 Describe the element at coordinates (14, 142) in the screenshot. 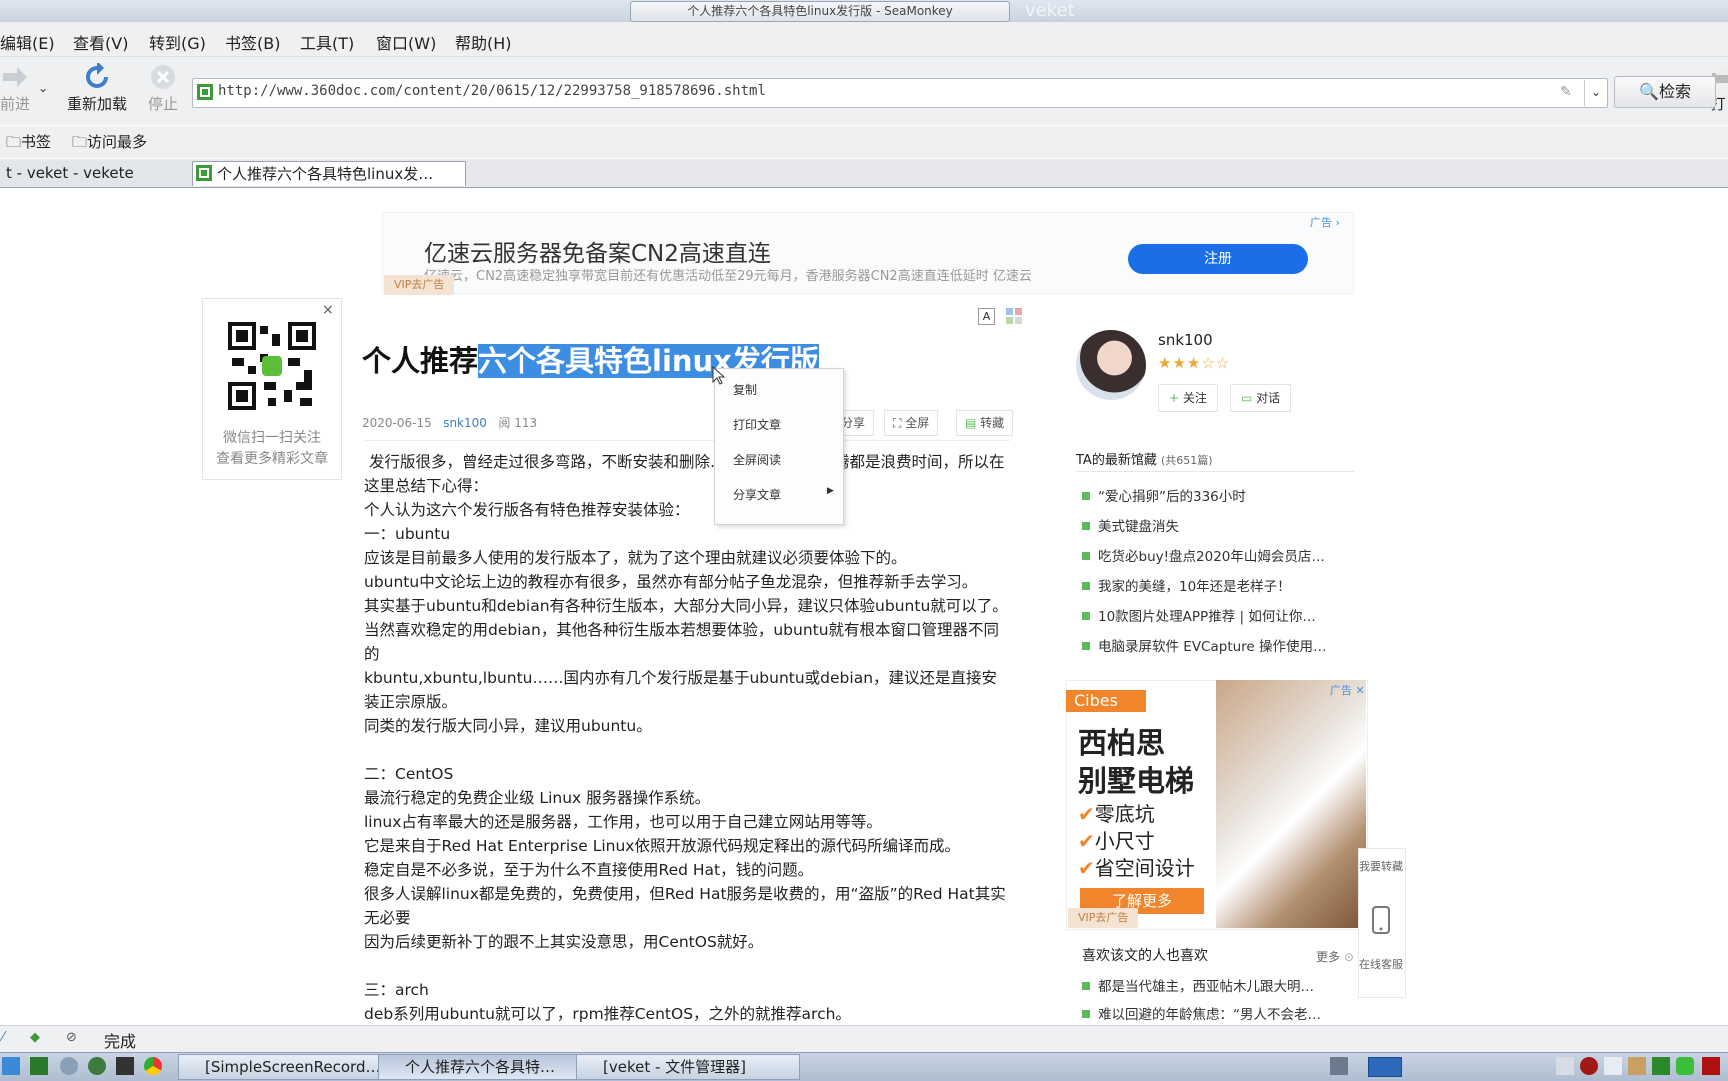

I see `folder-icon: 🗀` at that location.